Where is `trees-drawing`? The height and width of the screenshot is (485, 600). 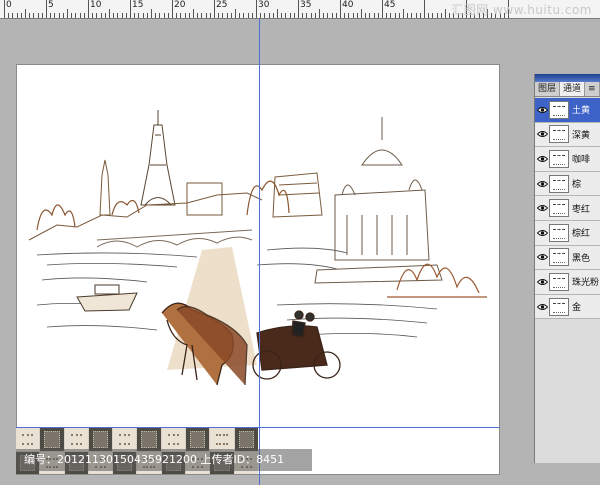
trees-drawing is located at coordinates (163, 205).